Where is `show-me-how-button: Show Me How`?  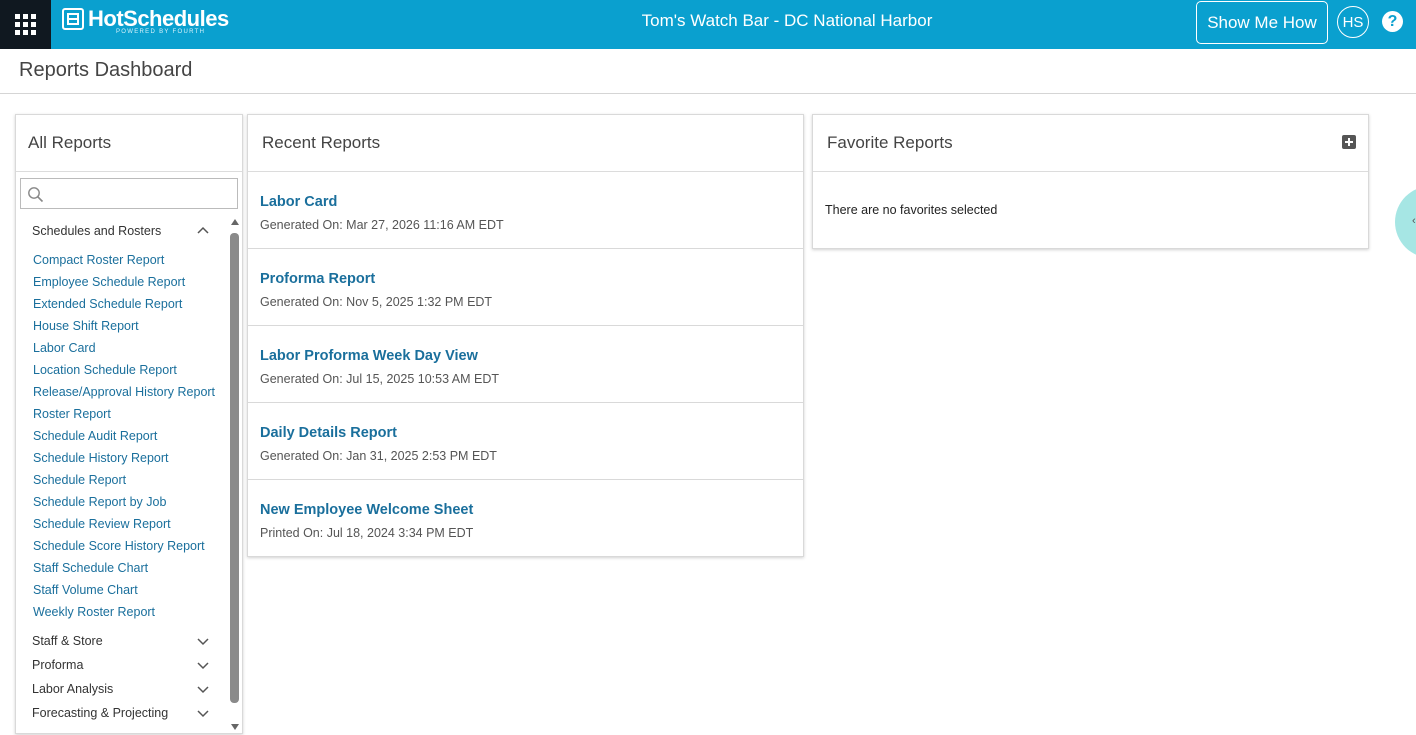
show-me-how-button: Show Me How is located at coordinates (1262, 22).